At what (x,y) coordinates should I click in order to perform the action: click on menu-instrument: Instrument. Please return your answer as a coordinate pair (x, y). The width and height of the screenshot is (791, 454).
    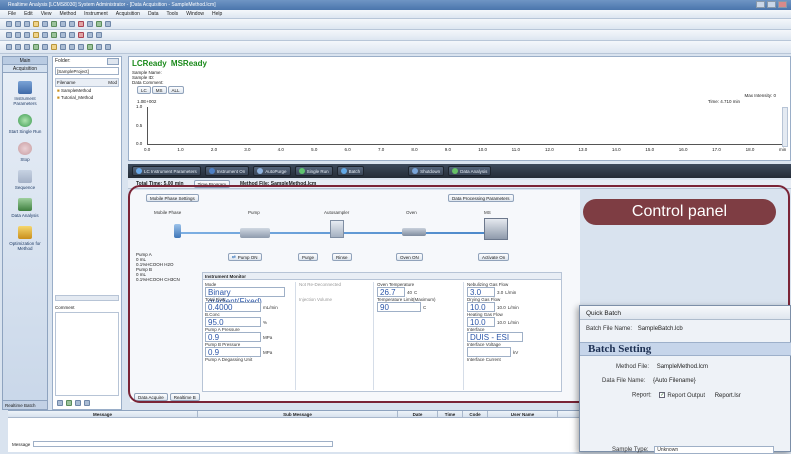
    Looking at the image, I should click on (96, 14).